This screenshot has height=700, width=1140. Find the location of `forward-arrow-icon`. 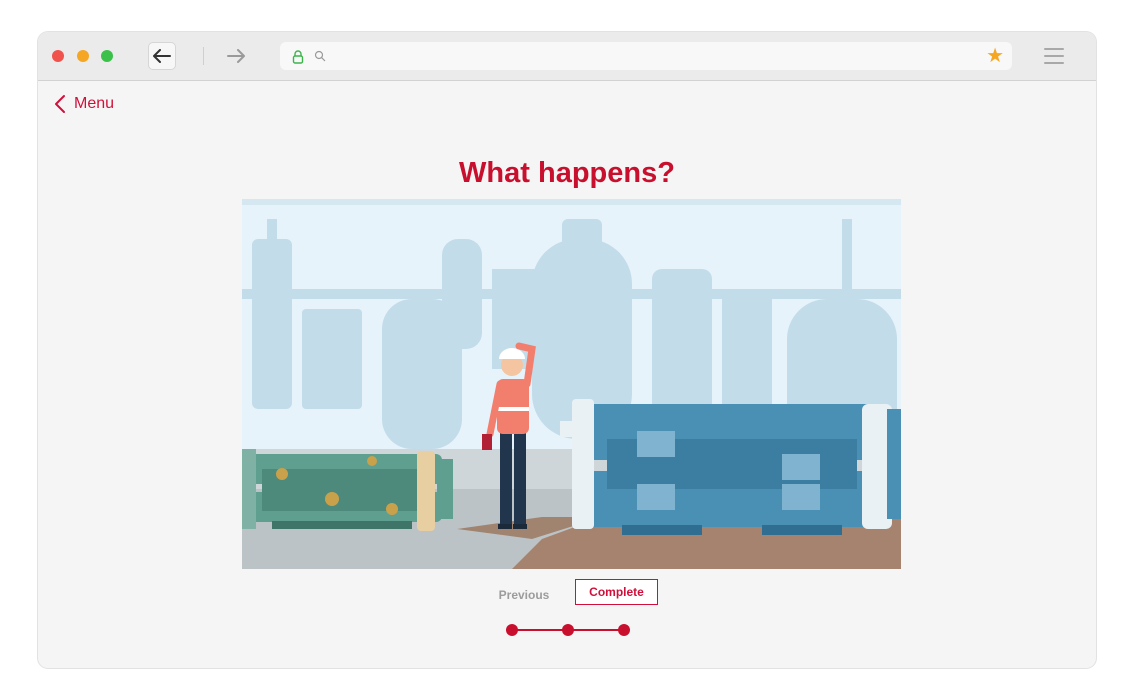

forward-arrow-icon is located at coordinates (236, 56).